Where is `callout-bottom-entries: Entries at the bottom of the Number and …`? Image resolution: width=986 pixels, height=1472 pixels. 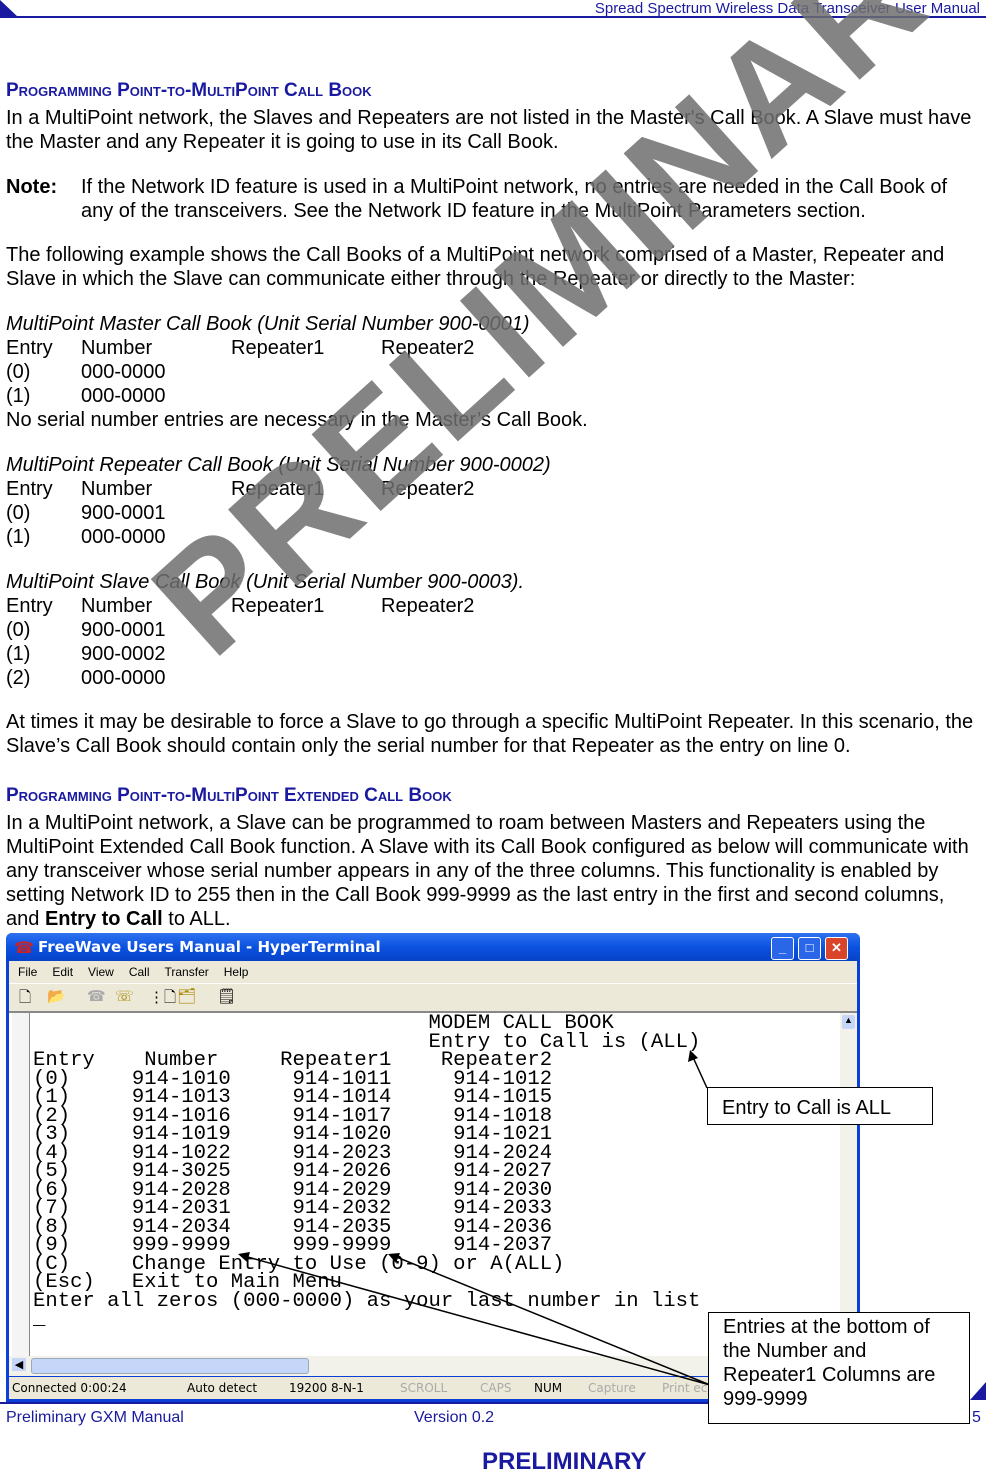 callout-bottom-entries: Entries at the bottom of the Number and … is located at coordinates (839, 1368).